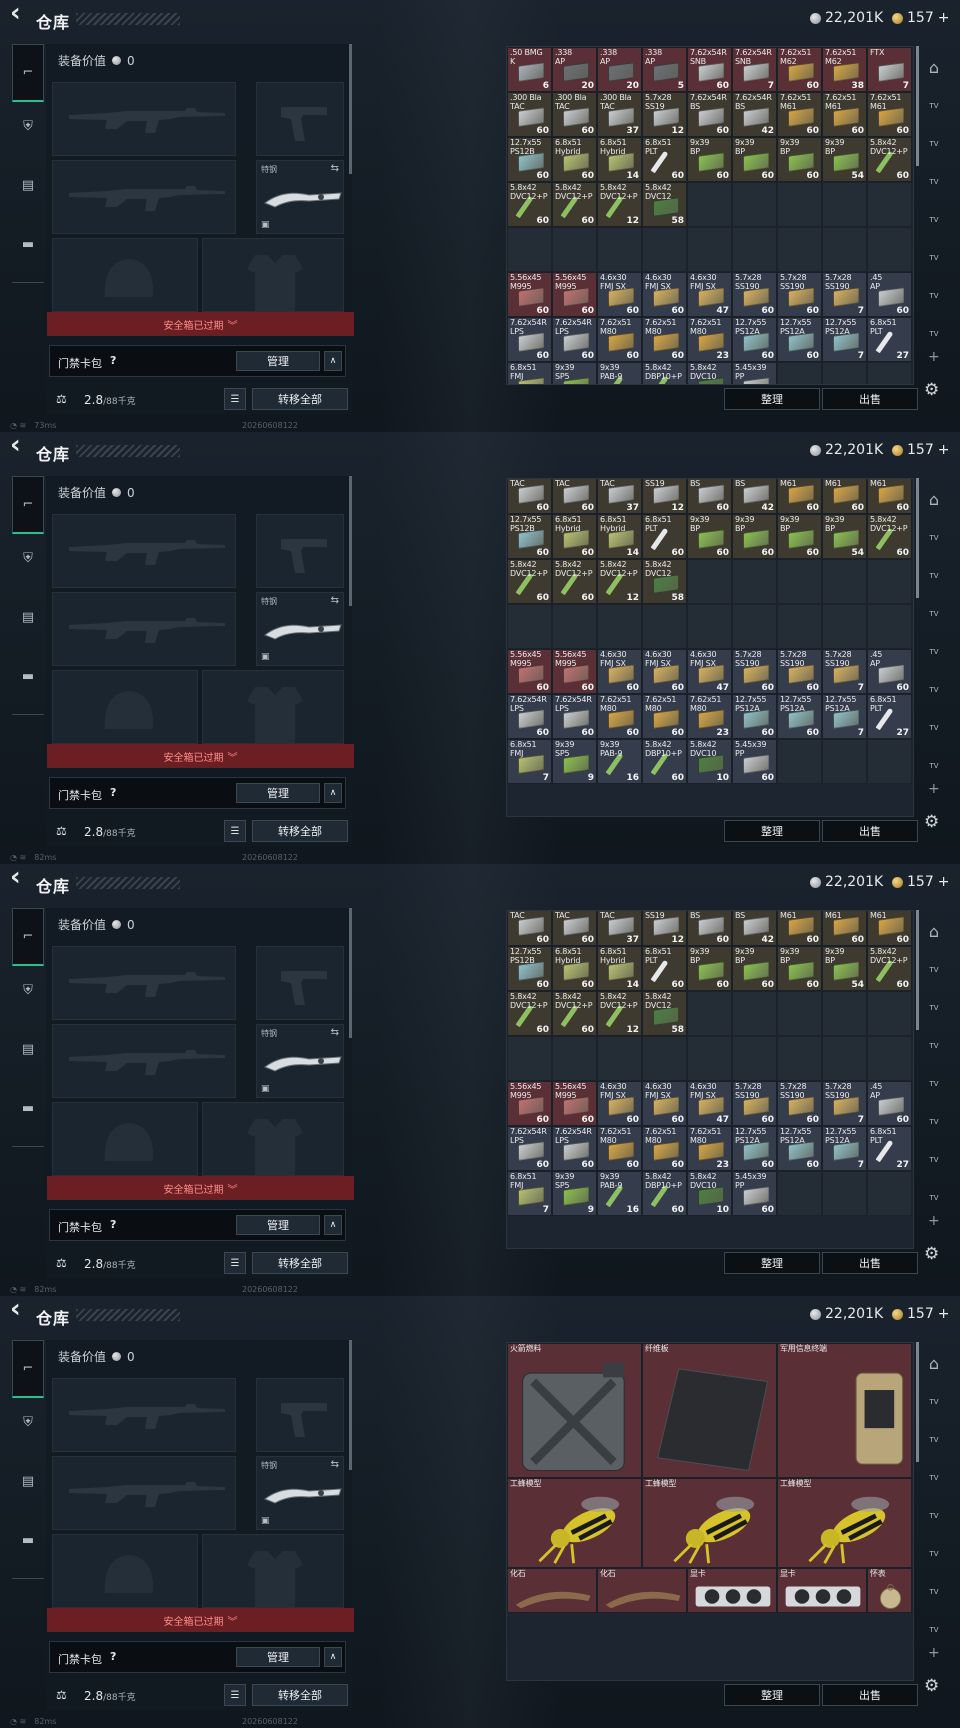 The image size is (960, 1728). I want to click on swap-icon: ⇆, so click(335, 1032).